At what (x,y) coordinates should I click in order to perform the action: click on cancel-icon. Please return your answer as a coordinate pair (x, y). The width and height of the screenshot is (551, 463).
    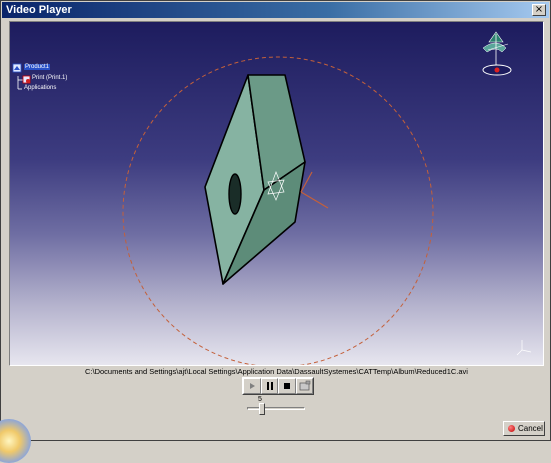
    Looking at the image, I should click on (511, 428).